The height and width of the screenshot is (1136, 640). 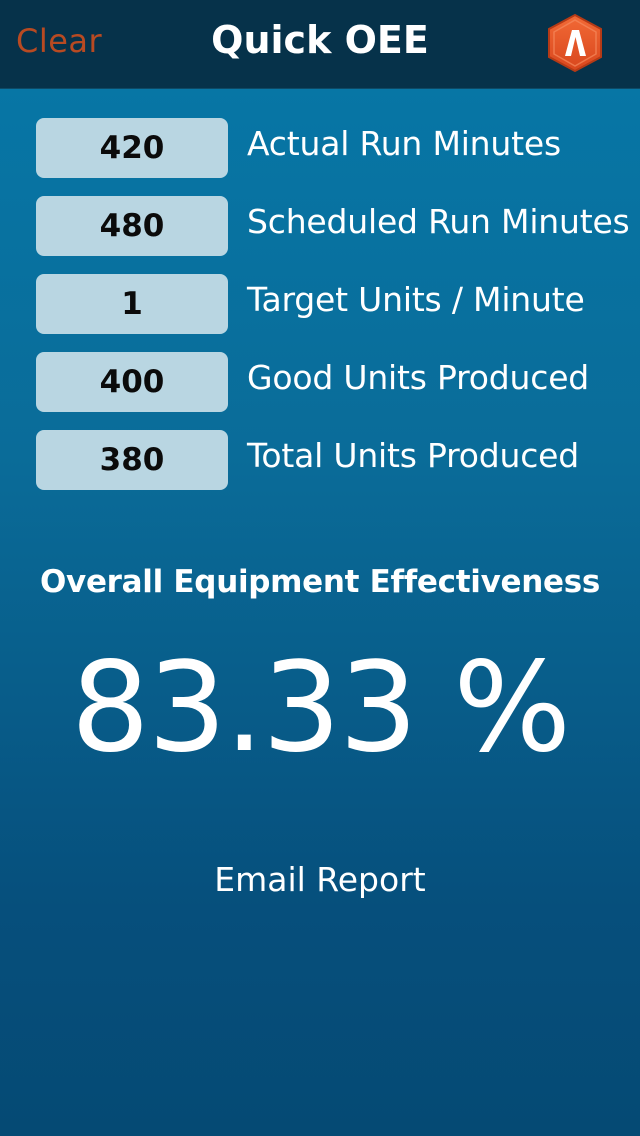 What do you see at coordinates (404, 143) in the screenshot?
I see `actual-run-minutes-label: Actual Run Minutes` at bounding box center [404, 143].